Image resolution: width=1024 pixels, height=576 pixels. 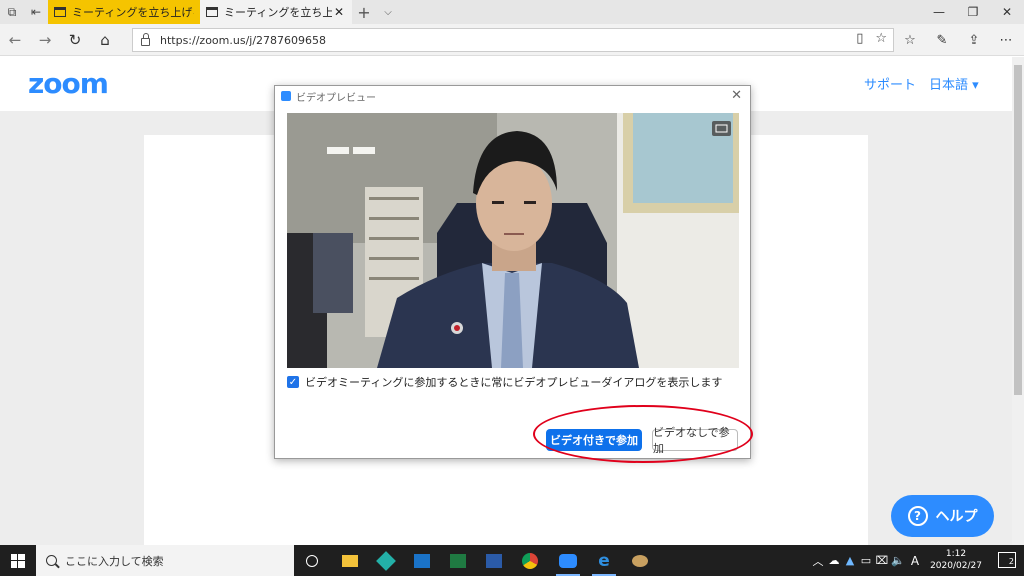 I want to click on address-field: https://zoom.us/j/2787609658 ▯ ☆, so click(x=513, y=40).